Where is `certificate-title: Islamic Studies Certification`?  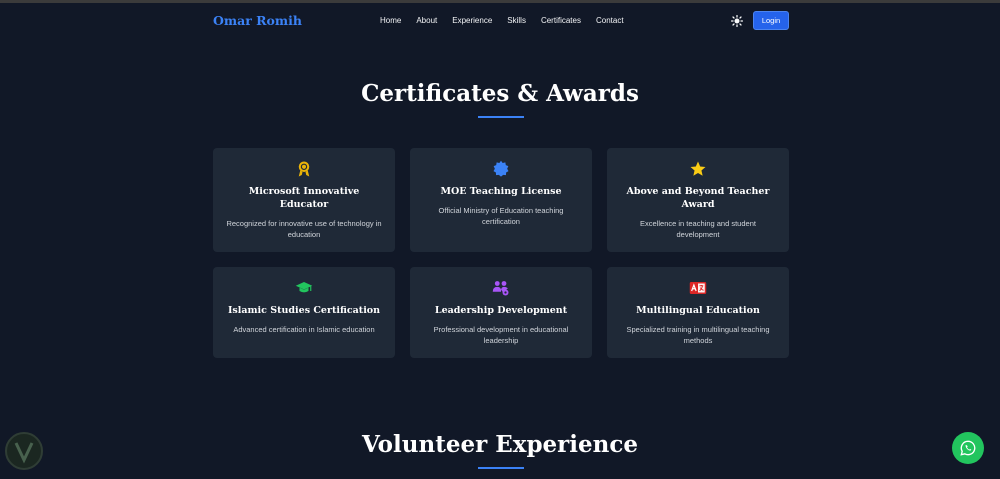 certificate-title: Islamic Studies Certification is located at coordinates (304, 310).